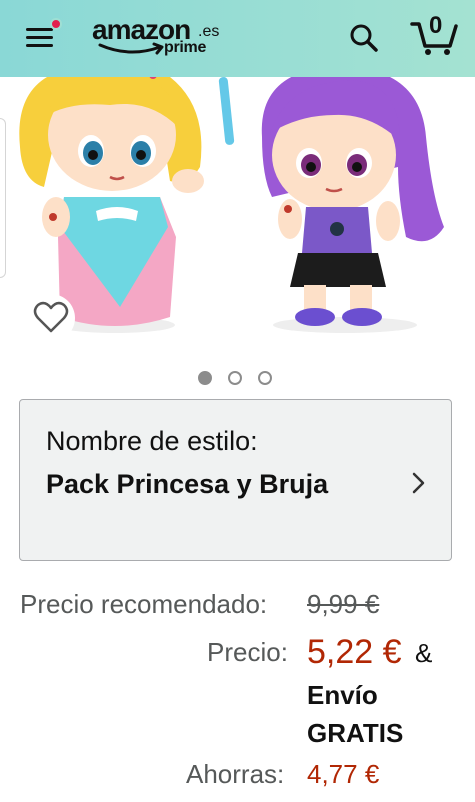  I want to click on heart-icon, so click(51, 318).